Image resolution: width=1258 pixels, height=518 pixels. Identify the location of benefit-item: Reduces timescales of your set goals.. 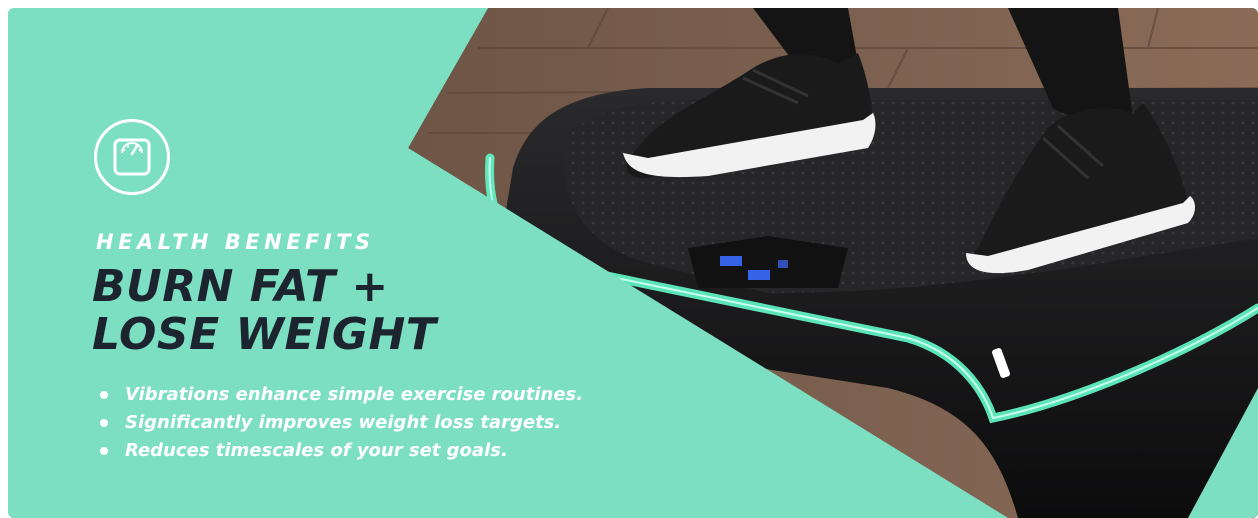
(340, 451).